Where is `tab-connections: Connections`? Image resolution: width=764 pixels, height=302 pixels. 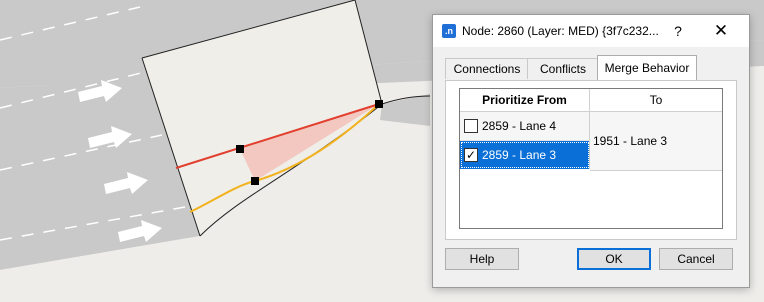
tab-connections: Connections is located at coordinates (487, 68).